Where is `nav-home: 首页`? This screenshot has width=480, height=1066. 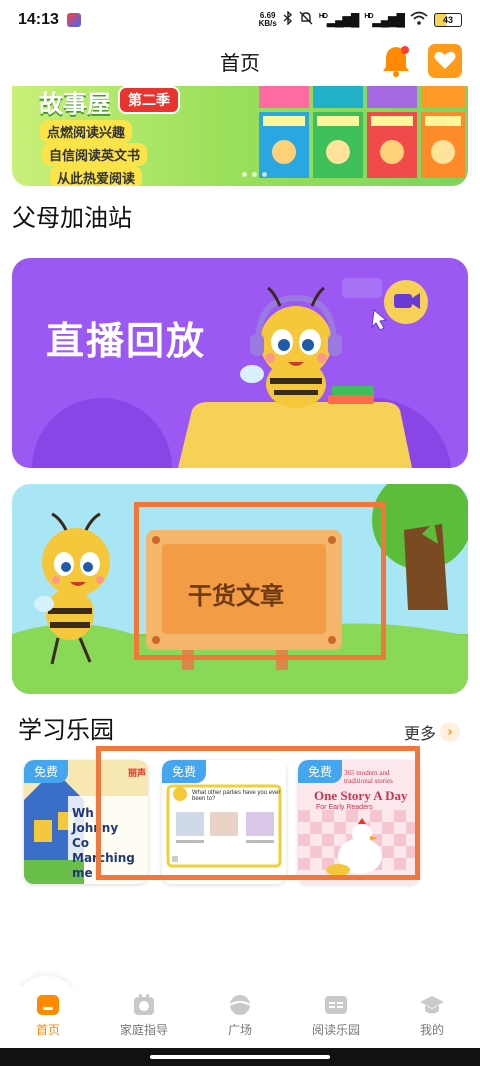
nav-home: 首页 is located at coordinates (48, 1017).